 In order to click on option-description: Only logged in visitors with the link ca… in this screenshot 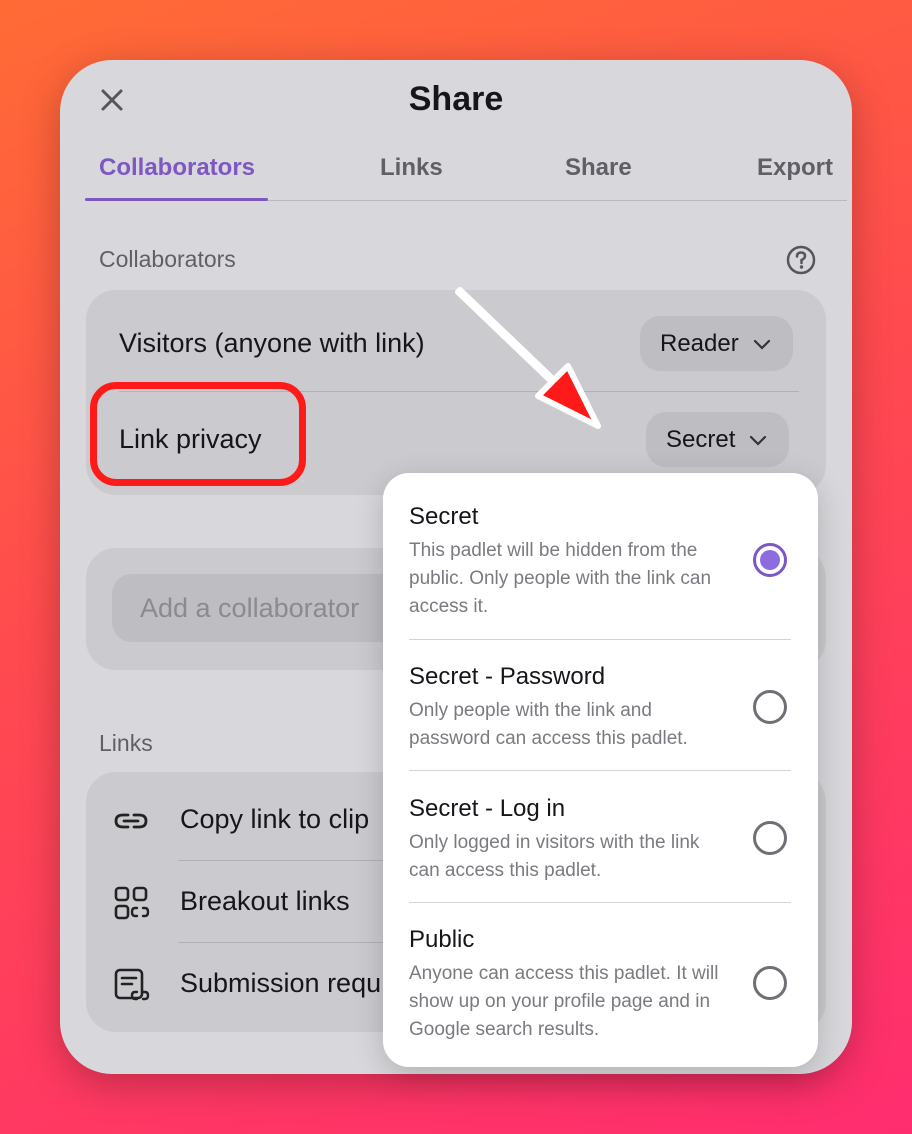, I will do `click(554, 856)`.